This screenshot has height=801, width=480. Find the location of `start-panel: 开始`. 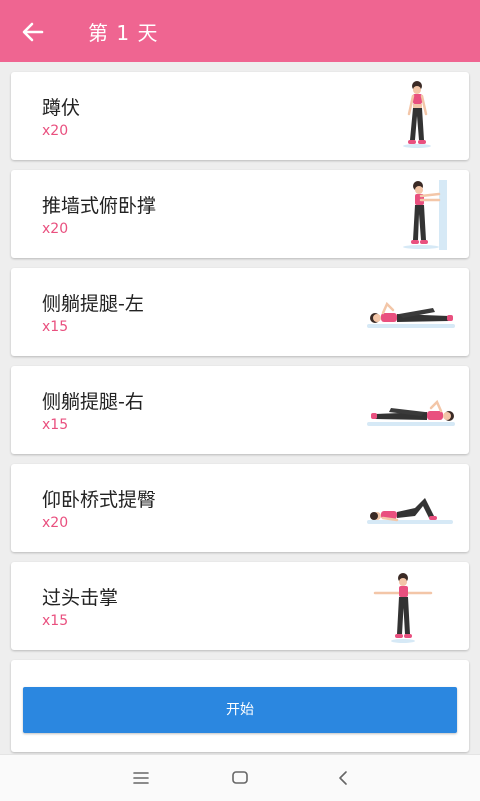

start-panel: 开始 is located at coordinates (240, 706).